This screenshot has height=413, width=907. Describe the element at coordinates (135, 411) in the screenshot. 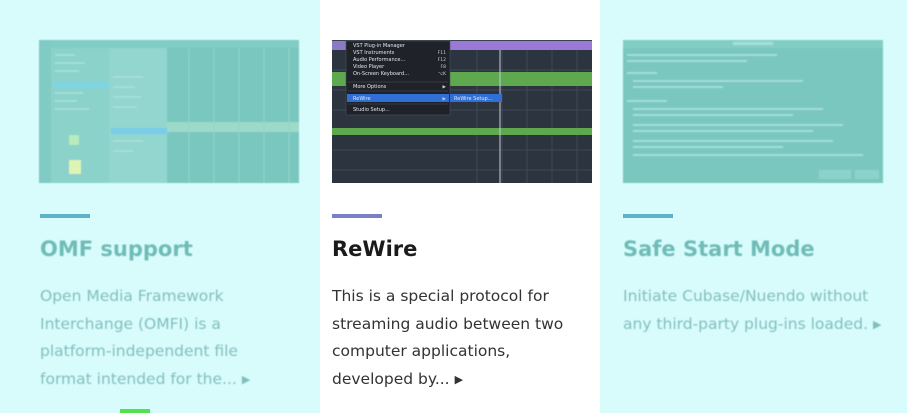

I see `bottom-tab-indicator` at that location.